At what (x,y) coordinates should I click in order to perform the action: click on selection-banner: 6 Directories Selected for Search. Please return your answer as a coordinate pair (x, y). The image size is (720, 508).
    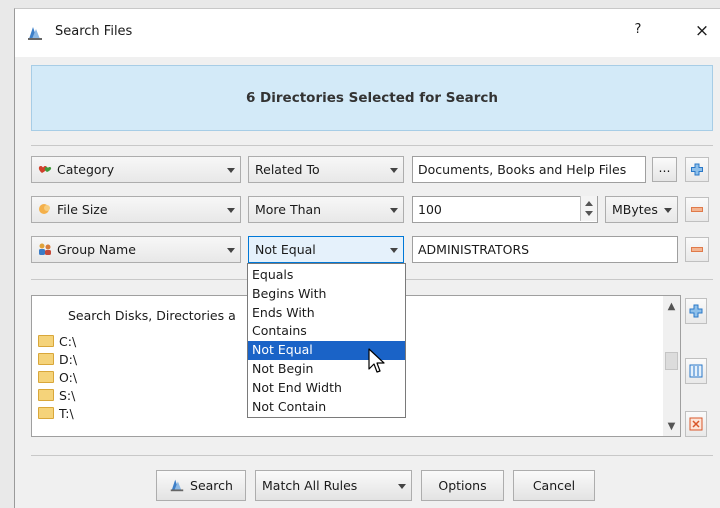
    Looking at the image, I should click on (372, 98).